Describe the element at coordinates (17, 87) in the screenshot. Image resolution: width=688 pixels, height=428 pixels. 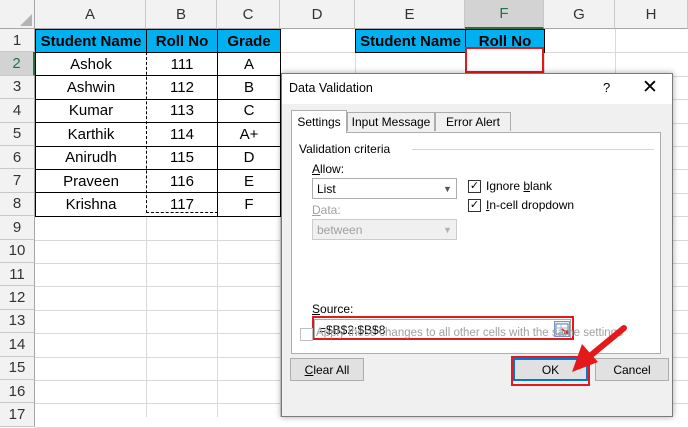
I see `row-header-3: 3` at that location.